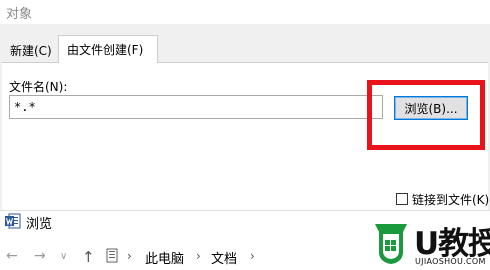  I want to click on back-arrow-icon: ←, so click(12, 256).